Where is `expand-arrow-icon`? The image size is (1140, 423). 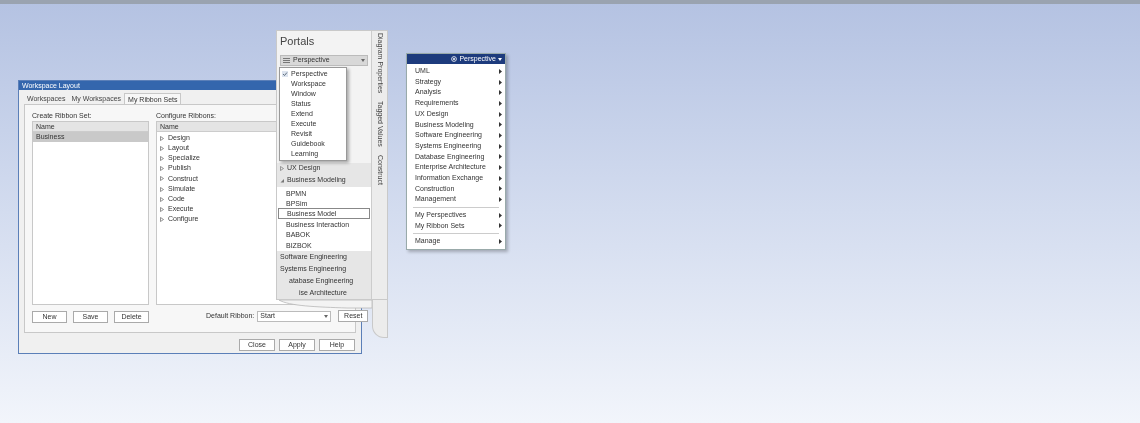
expand-arrow-icon is located at coordinates (282, 169).